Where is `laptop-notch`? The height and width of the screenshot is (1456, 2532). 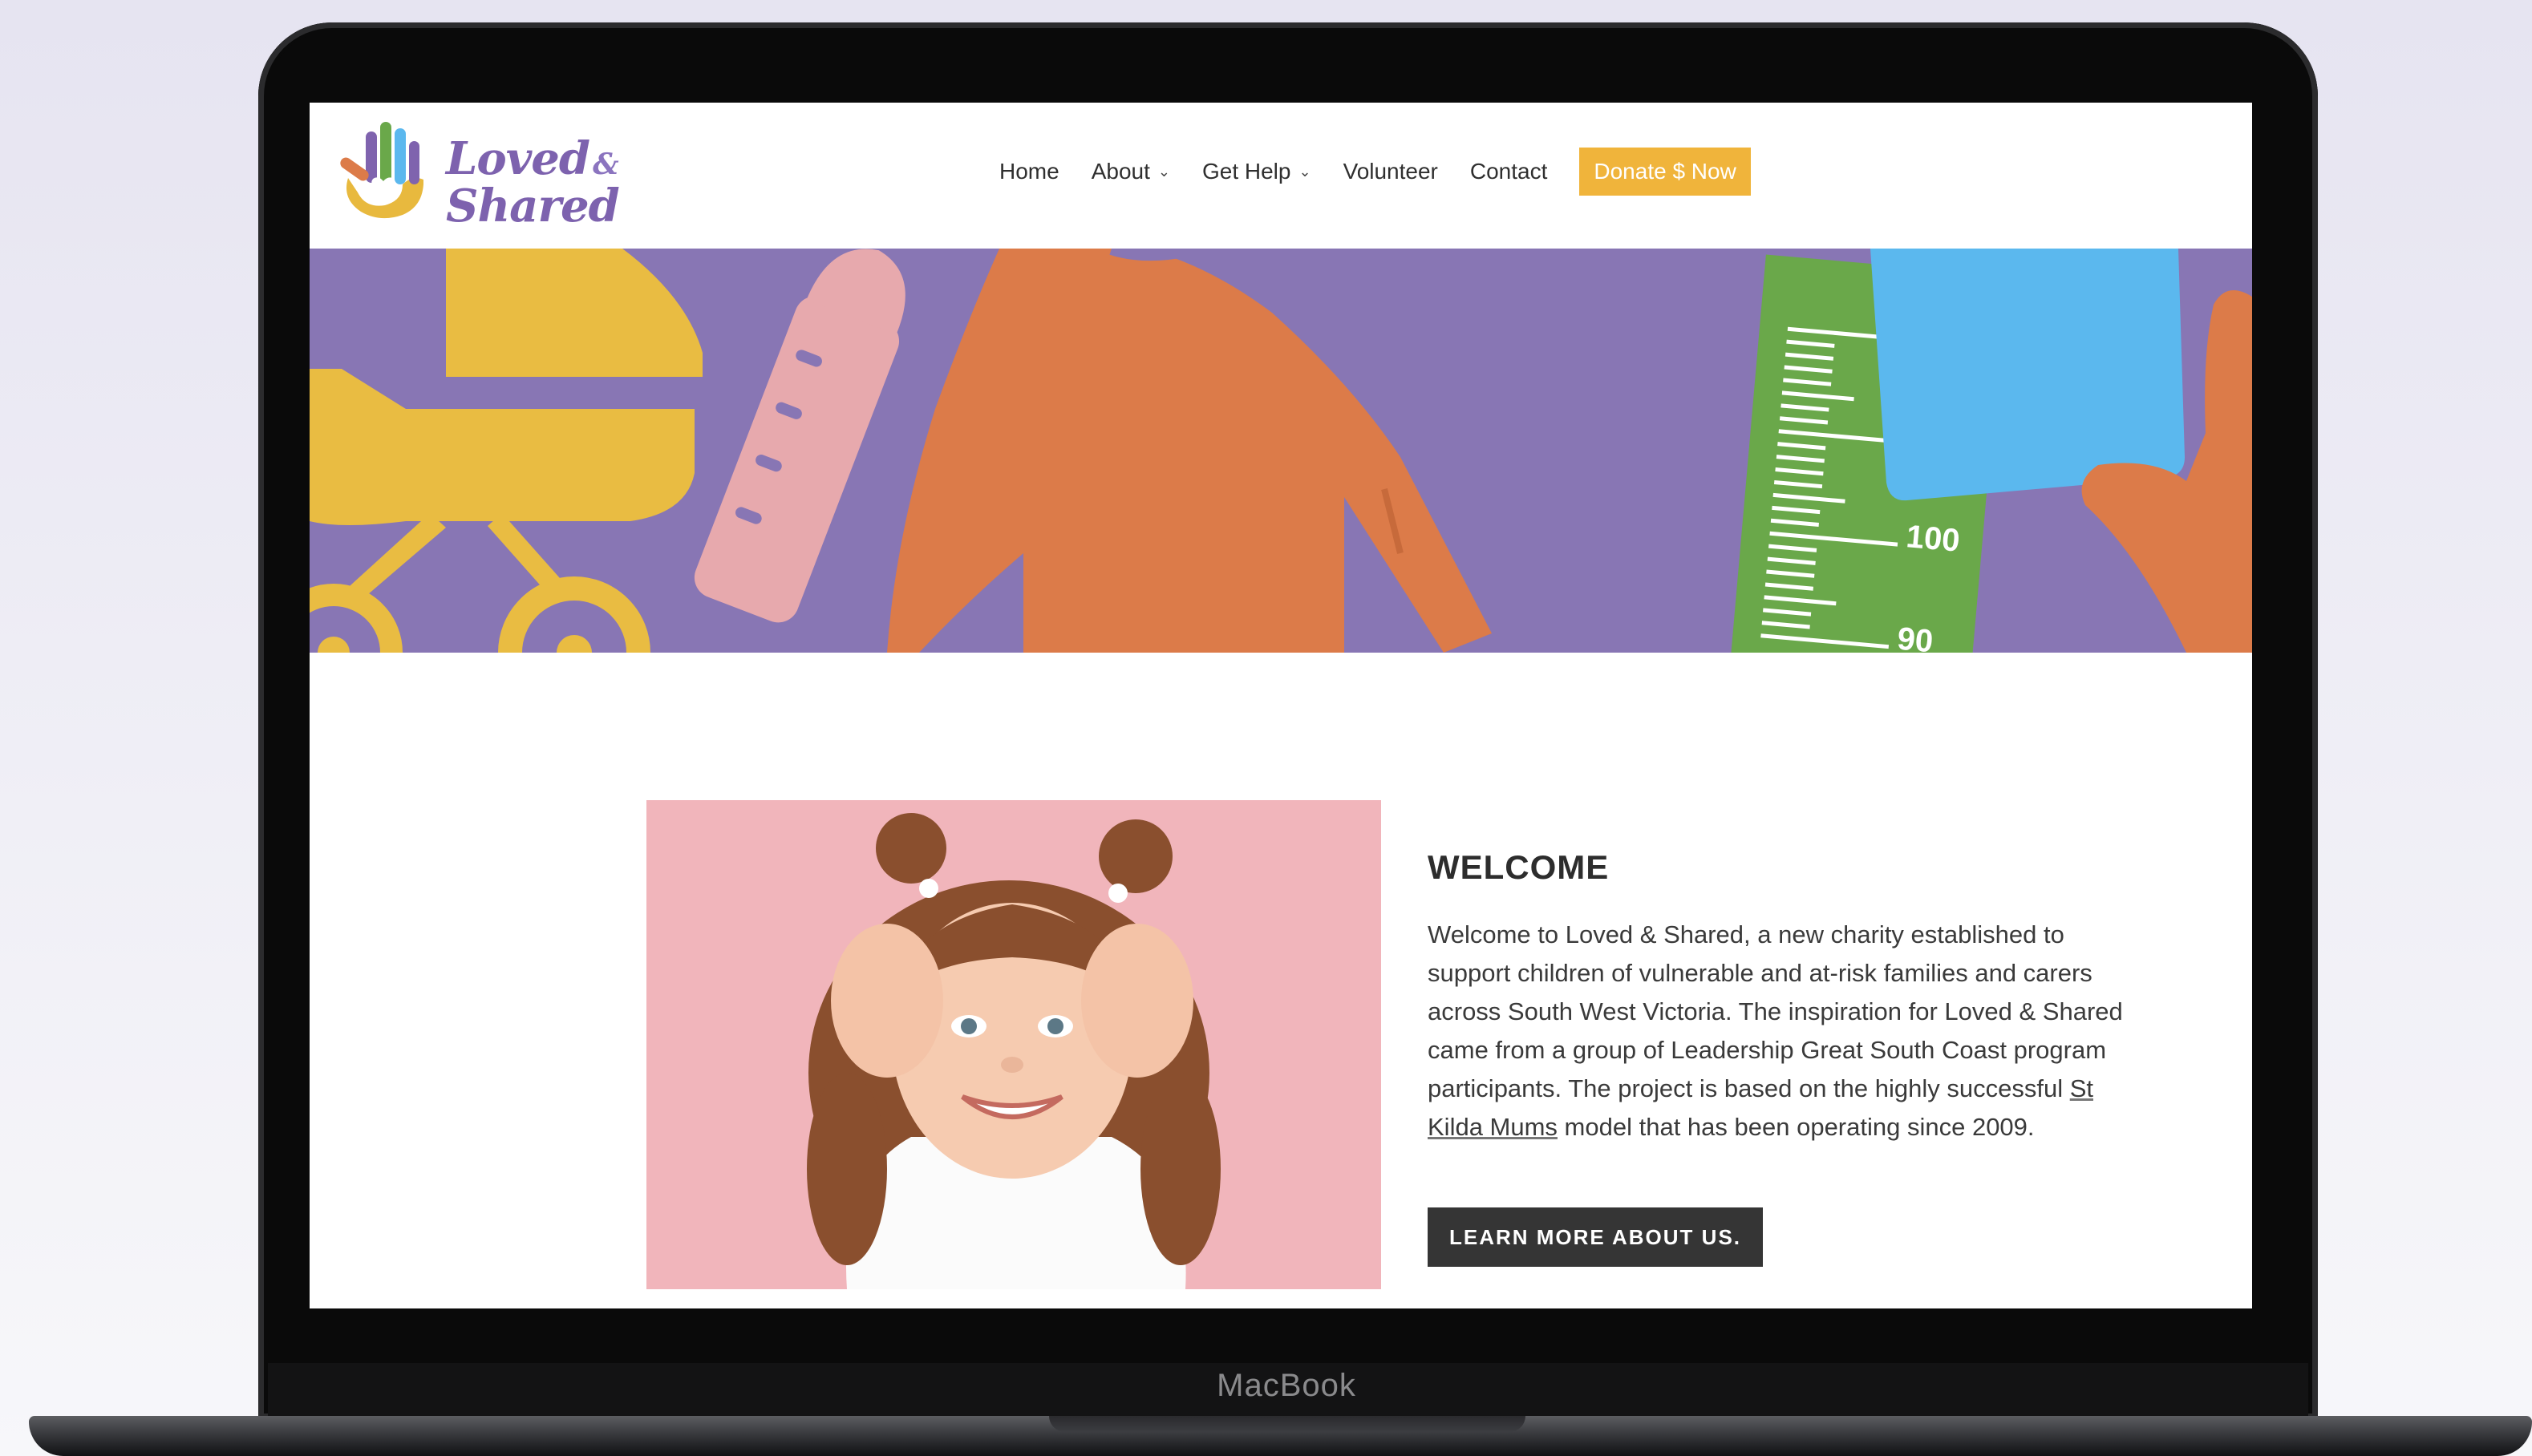 laptop-notch is located at coordinates (1287, 1424).